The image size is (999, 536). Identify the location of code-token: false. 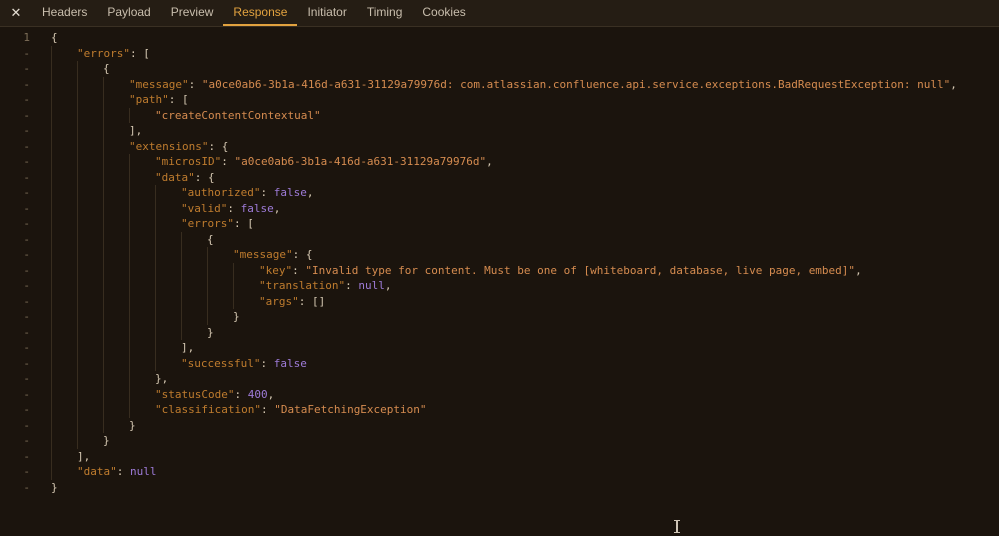
(290, 363).